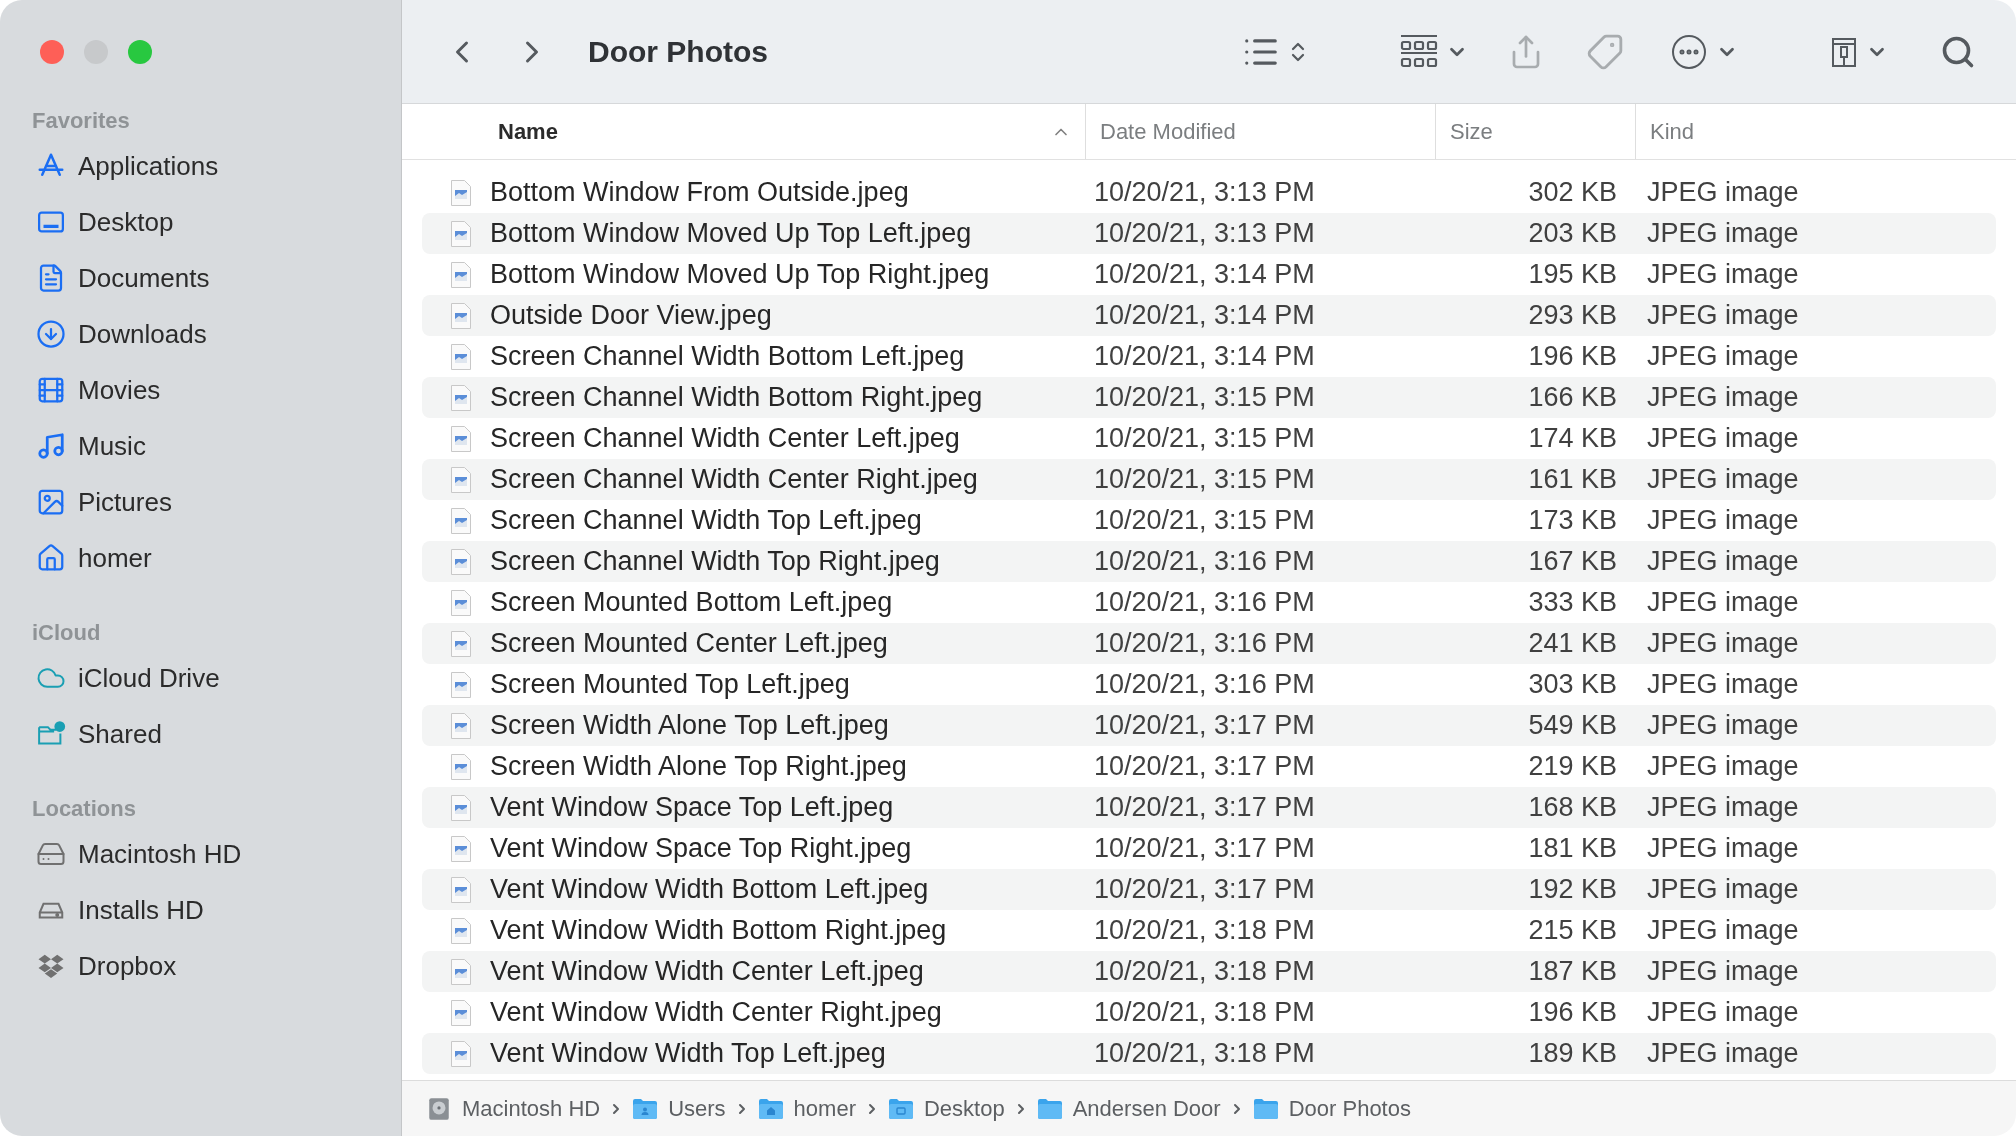 Image resolution: width=2016 pixels, height=1136 pixels. Describe the element at coordinates (1209, 889) in the screenshot. I see `file-row: Vent Window Width Bottom Left.jpeg 10/20/21, 3:17 PM 192 KB JPEG image` at that location.